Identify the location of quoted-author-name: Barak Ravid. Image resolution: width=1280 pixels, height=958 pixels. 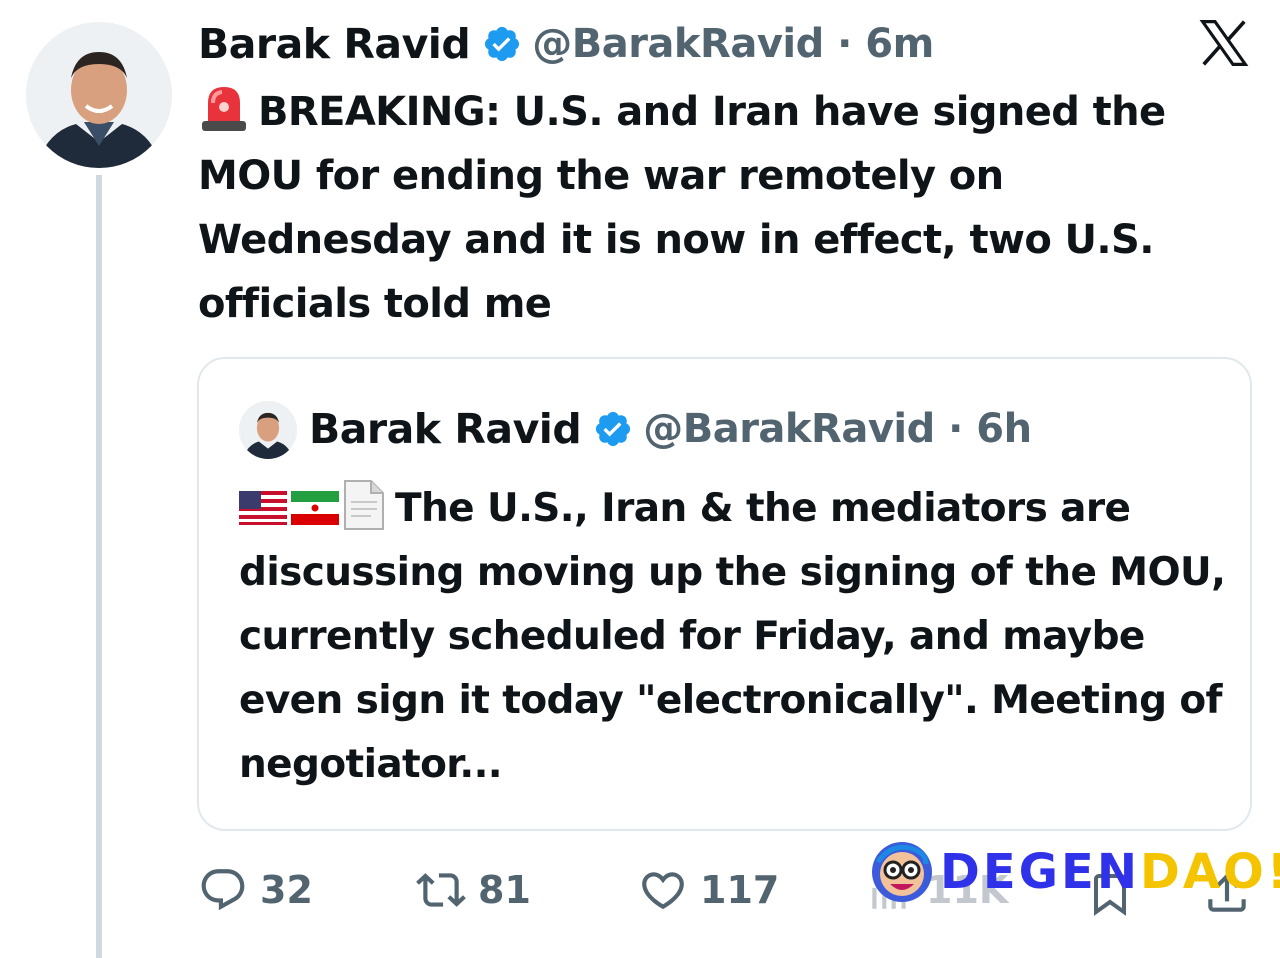
(445, 429).